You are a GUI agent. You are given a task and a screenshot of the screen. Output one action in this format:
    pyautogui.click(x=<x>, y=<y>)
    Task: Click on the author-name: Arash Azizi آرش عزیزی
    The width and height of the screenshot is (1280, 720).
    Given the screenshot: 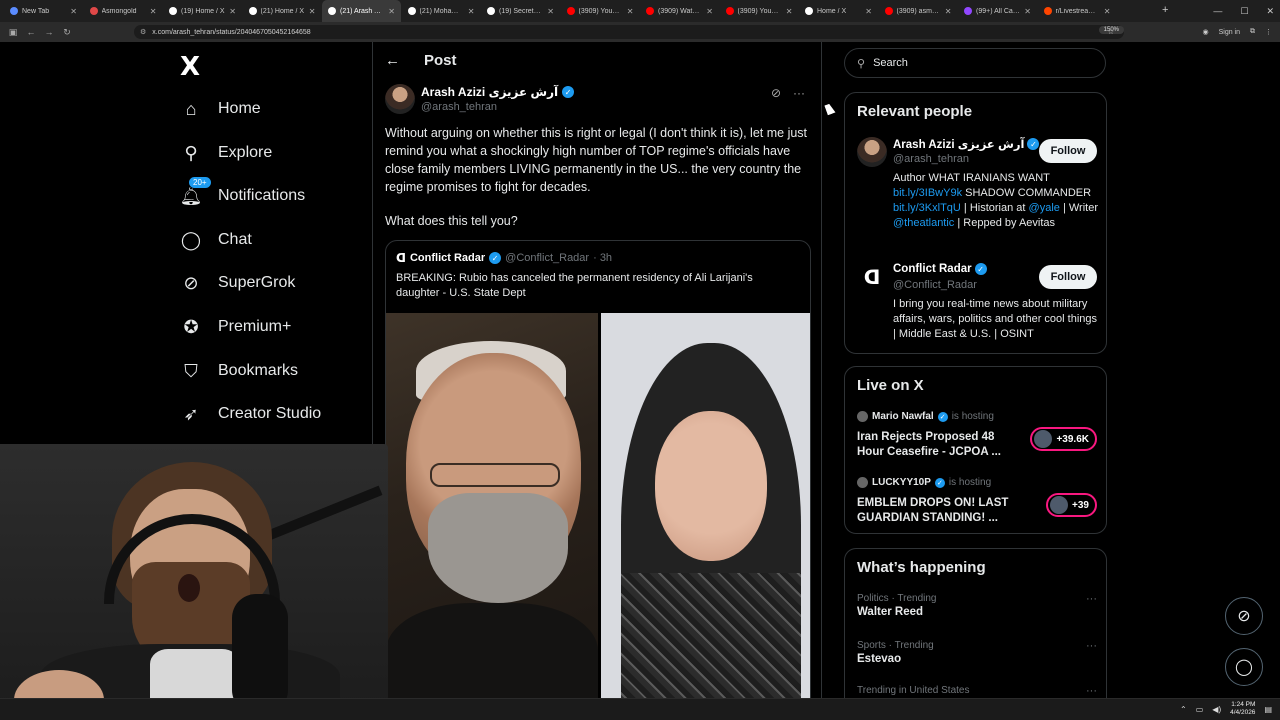 What is the action you would take?
    pyautogui.click(x=489, y=92)
    